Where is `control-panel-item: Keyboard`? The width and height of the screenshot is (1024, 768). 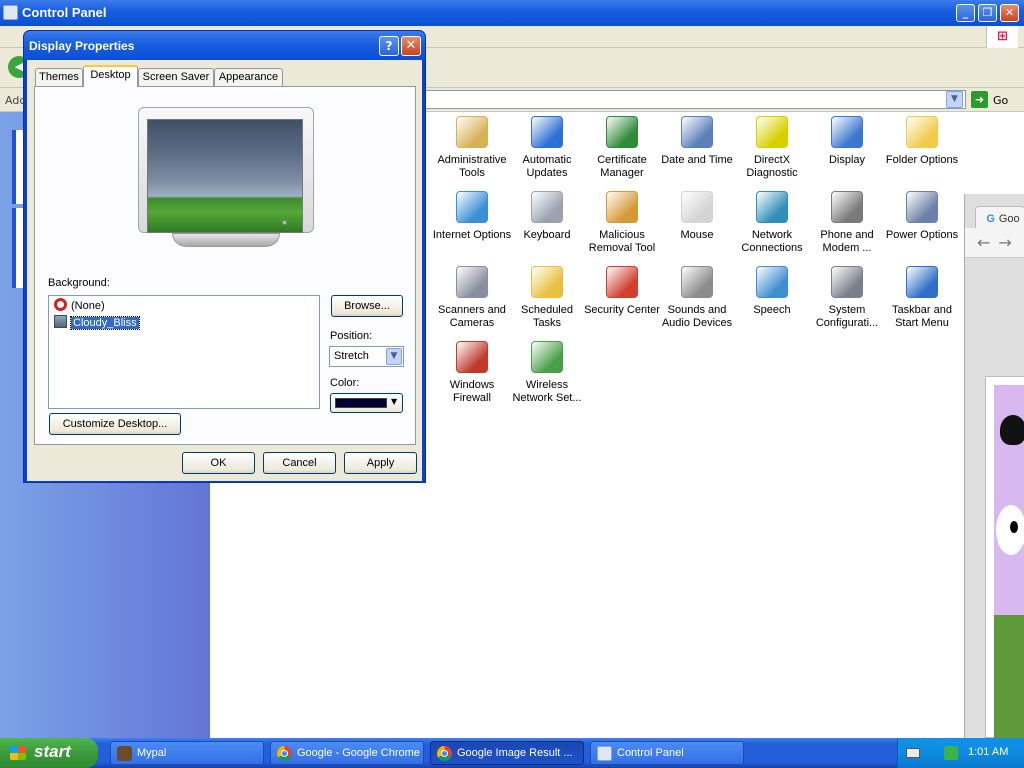
control-panel-item: Keyboard is located at coordinates (547, 216).